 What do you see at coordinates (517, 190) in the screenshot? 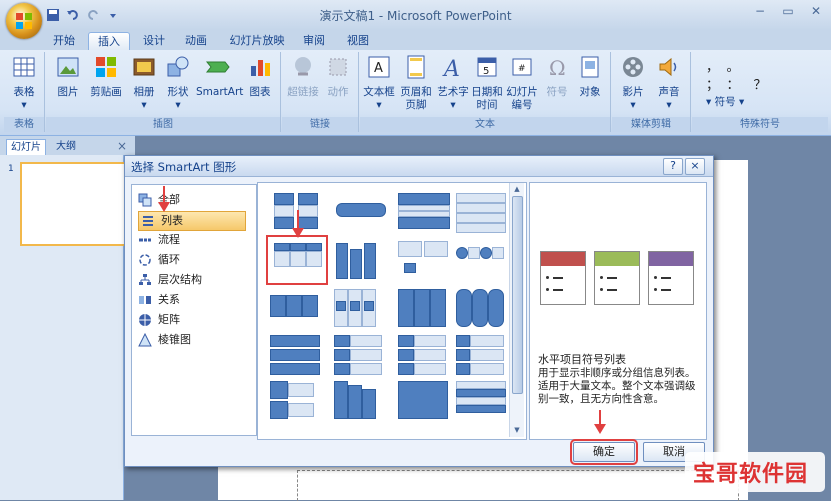
I see `scroll-up-icon: ▲` at bounding box center [517, 190].